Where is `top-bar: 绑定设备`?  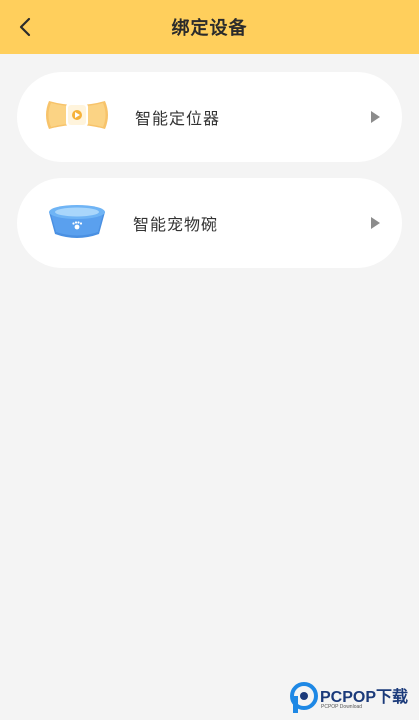
top-bar: 绑定设备 is located at coordinates (209, 27).